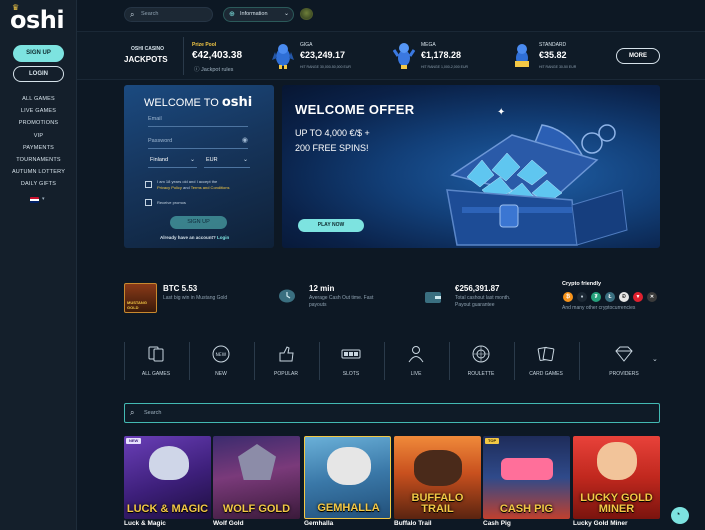 Image resolution: width=705 pixels, height=530 pixels. I want to click on category-new: NEW NEW, so click(221, 361).